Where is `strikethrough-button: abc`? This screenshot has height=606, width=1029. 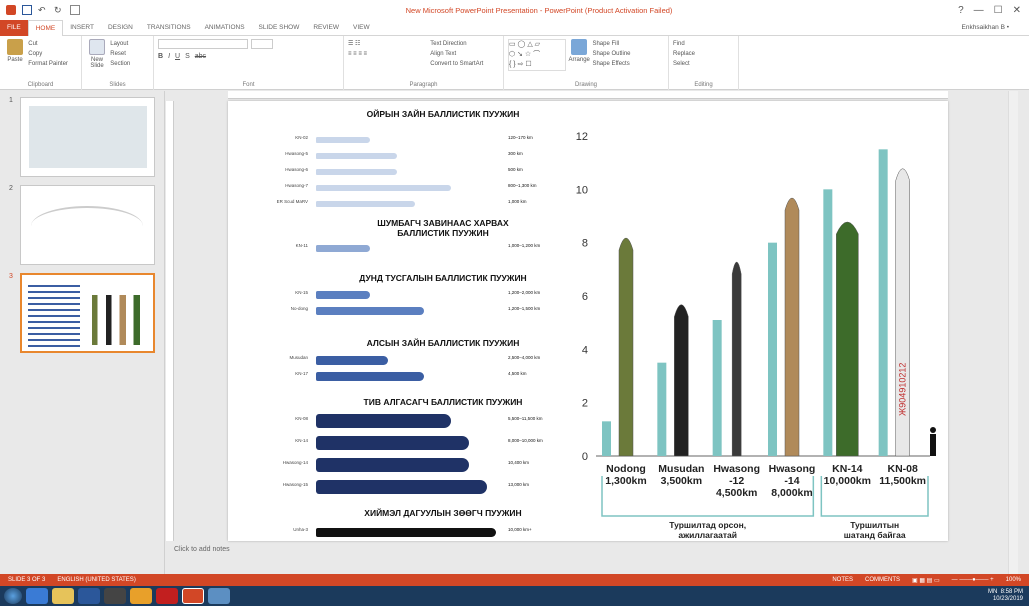 strikethrough-button: abc is located at coordinates (200, 56).